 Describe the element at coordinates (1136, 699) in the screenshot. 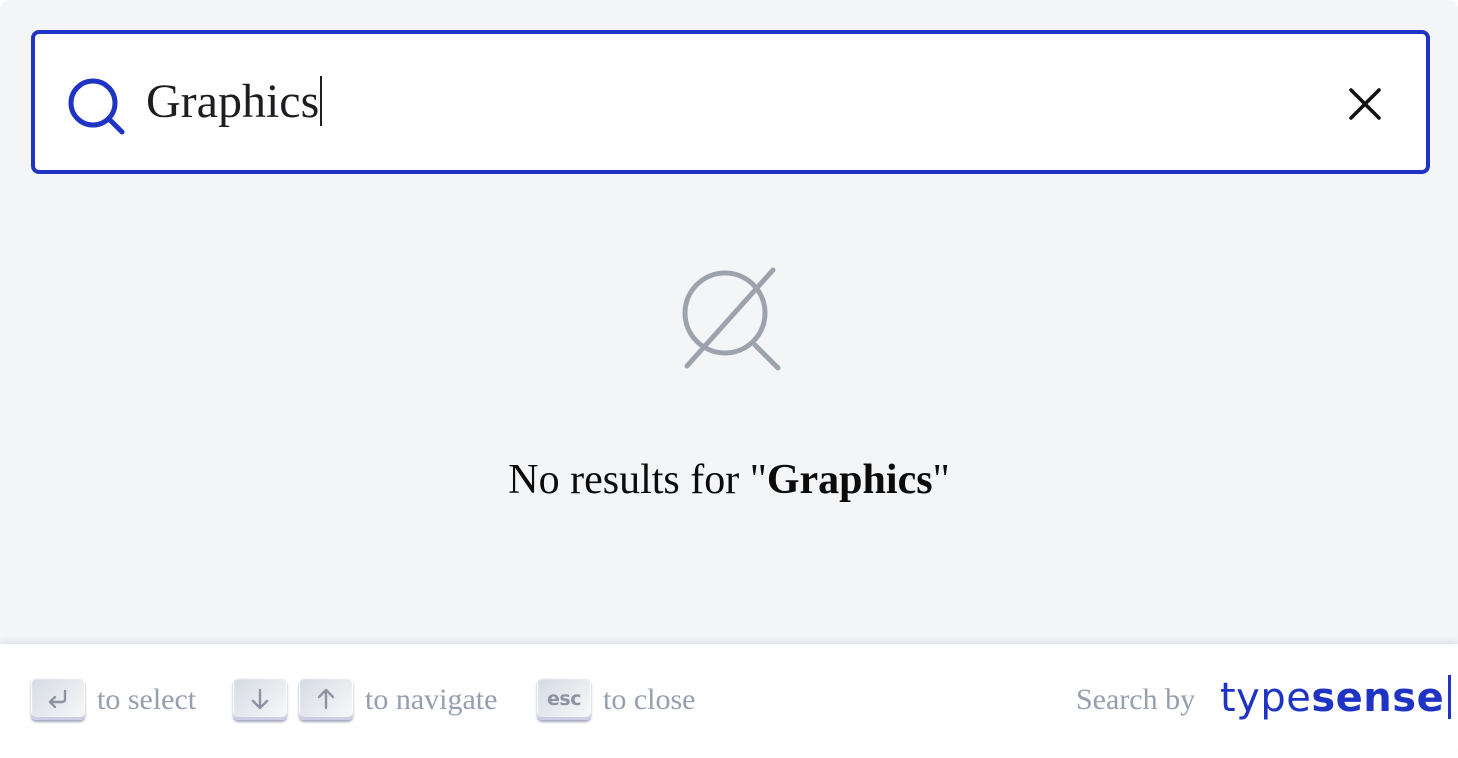

I see `search-by-label: Search by` at that location.